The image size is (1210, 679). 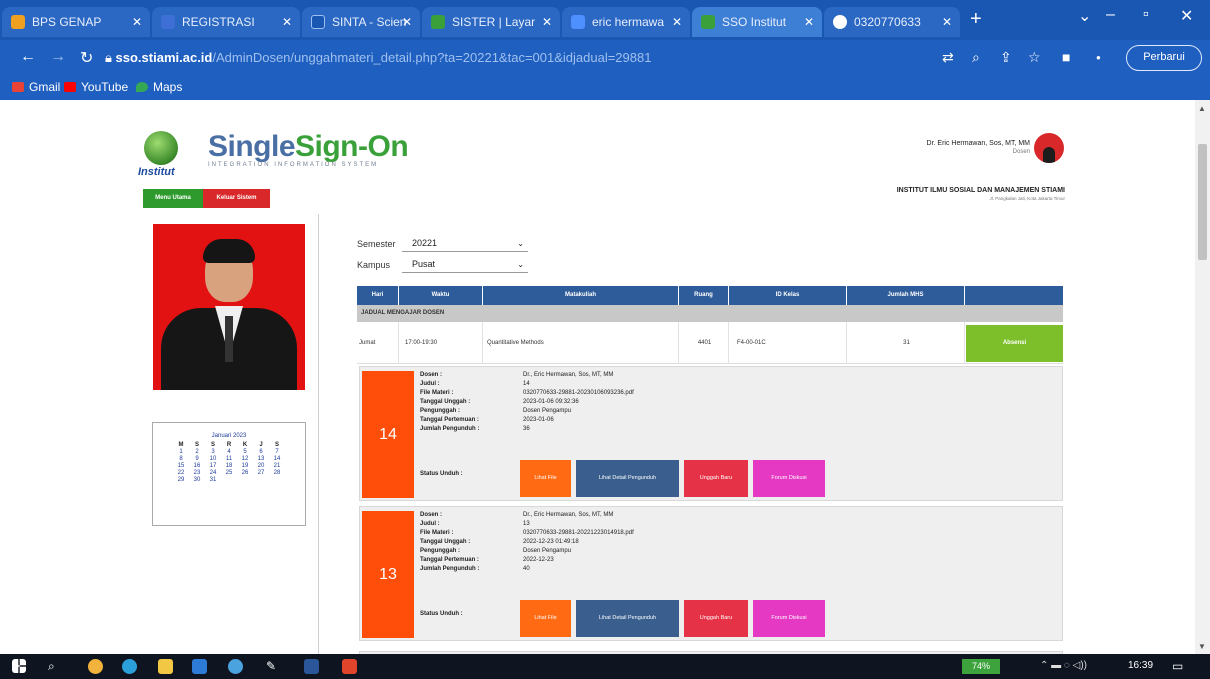 I want to click on calendar-day: 7, so click(x=277, y=452).